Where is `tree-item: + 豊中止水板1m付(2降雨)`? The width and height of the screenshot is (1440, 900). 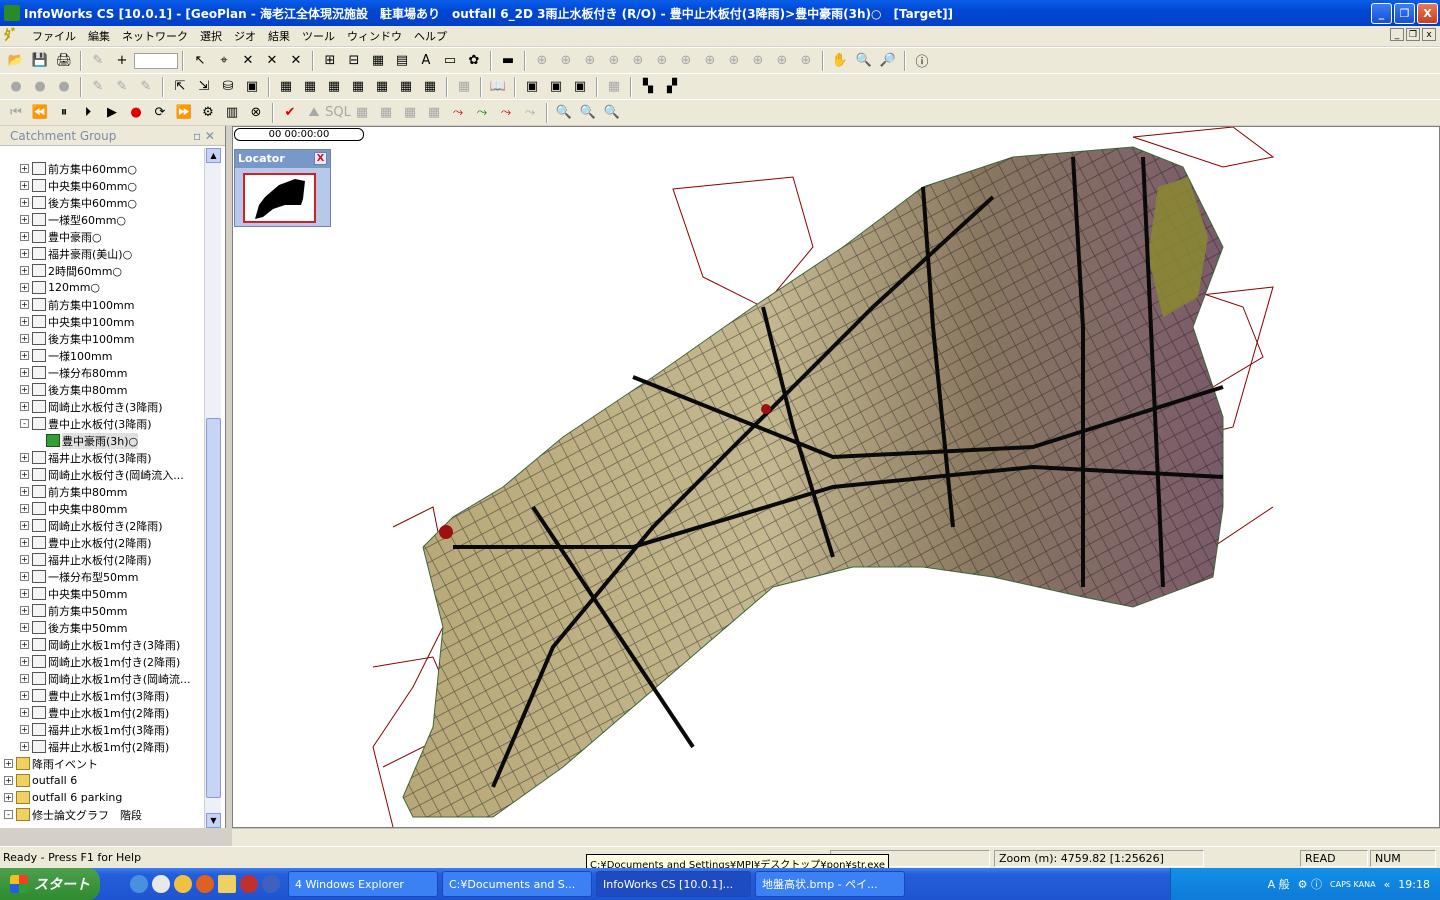 tree-item: + 豊中止水板1m付(2降雨) is located at coordinates (102, 712).